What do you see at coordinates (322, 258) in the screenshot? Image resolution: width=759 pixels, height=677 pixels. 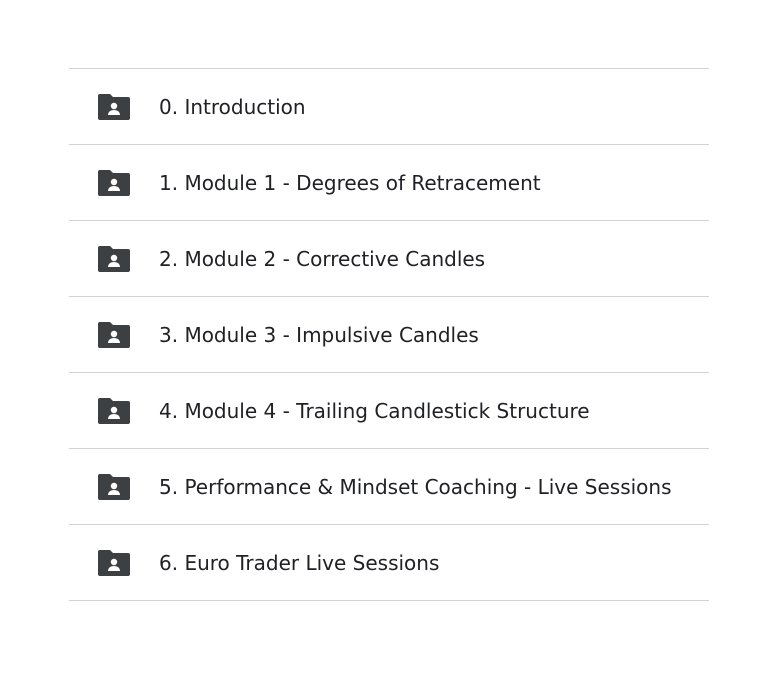 I see `folder-label: 2. Module 2 - Corrective Candles` at bounding box center [322, 258].